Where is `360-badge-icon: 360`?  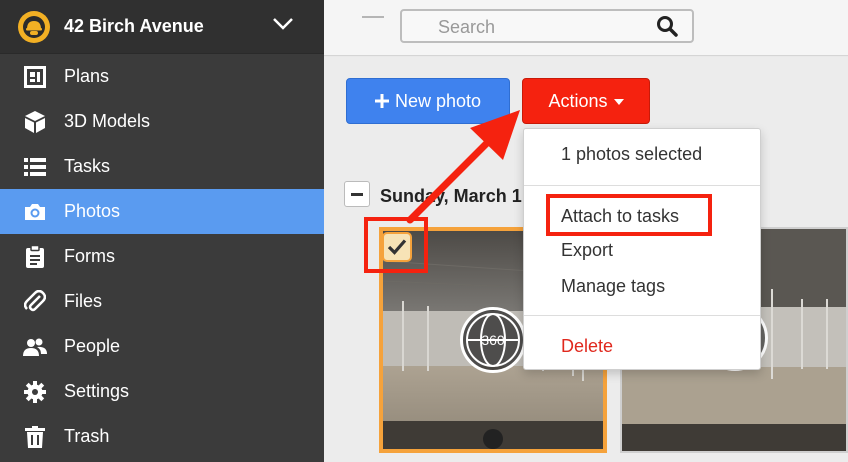 360-badge-icon: 360 is located at coordinates (493, 340).